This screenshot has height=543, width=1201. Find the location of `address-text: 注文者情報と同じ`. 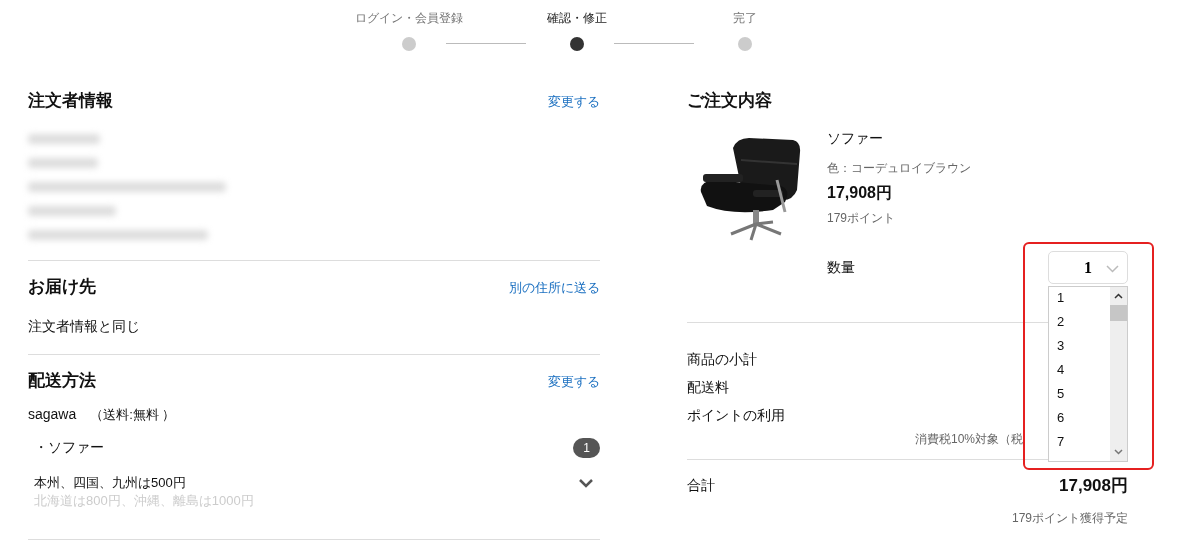

address-text: 注文者情報と同じ is located at coordinates (84, 327).